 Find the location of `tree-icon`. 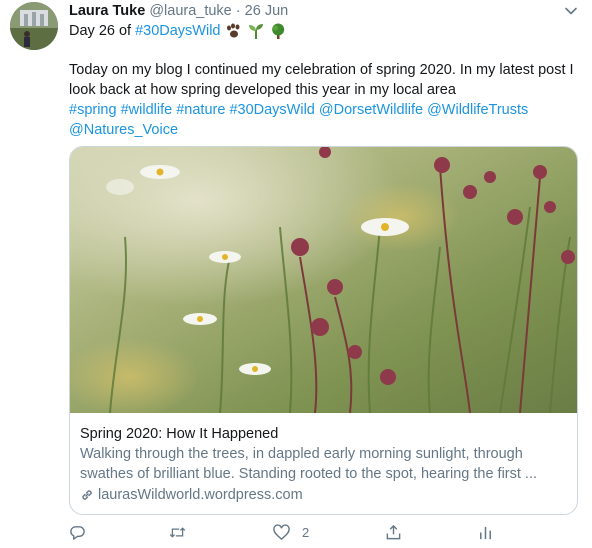

tree-icon is located at coordinates (277, 31).